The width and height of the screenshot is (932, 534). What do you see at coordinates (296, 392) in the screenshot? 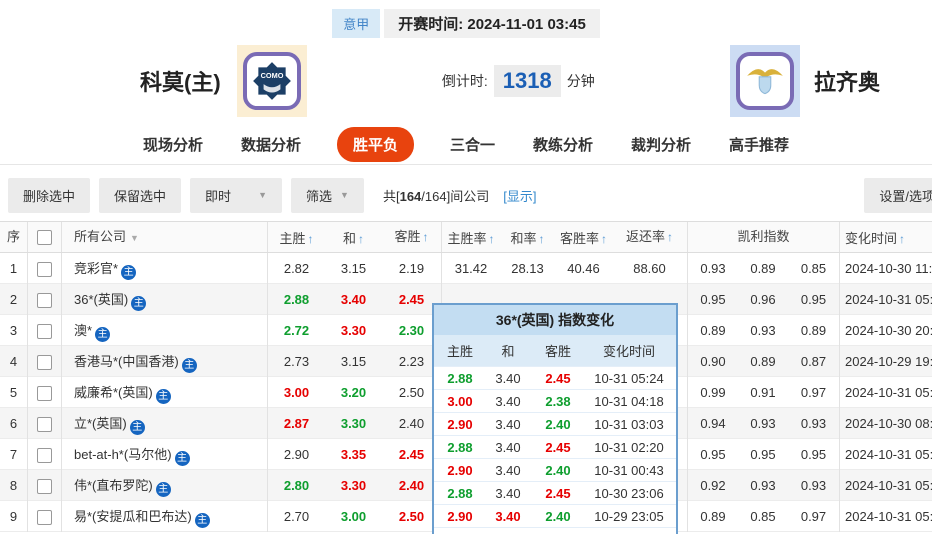
I see `home-odds: 3.00` at bounding box center [296, 392].